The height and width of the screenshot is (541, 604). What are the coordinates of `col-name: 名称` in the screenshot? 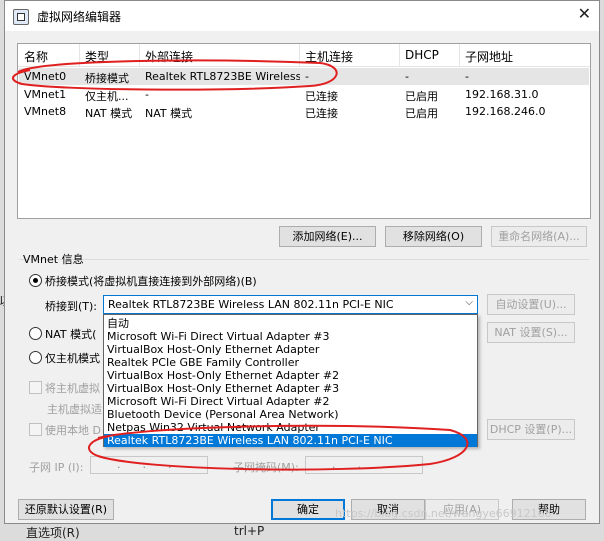 It's located at (36, 56).